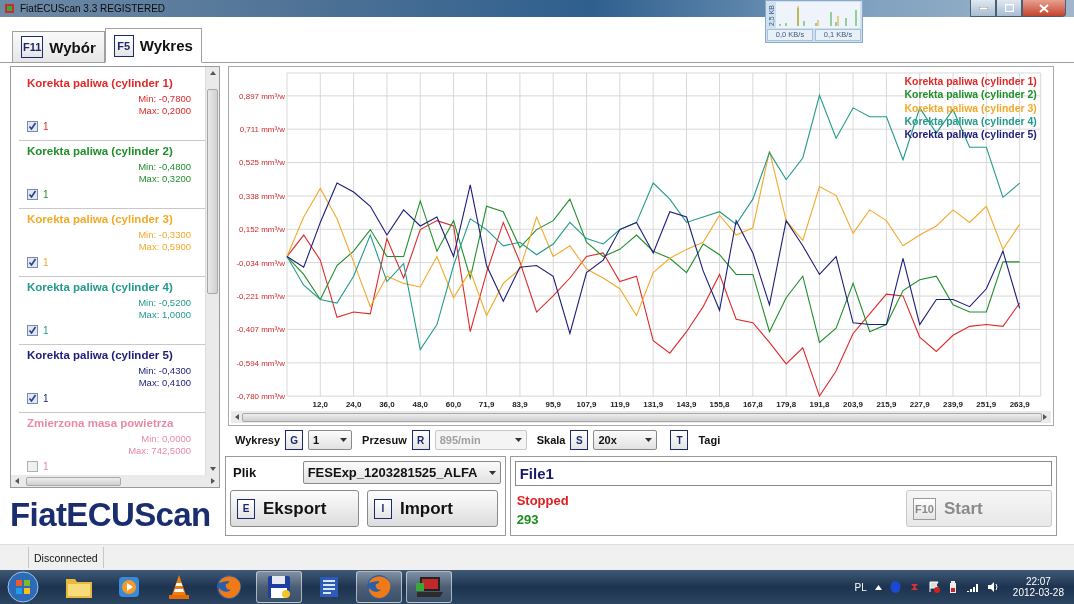 This screenshot has height=604, width=1074. Describe the element at coordinates (164, 99) in the screenshot. I see `min-value: Min: -0,7800` at that location.